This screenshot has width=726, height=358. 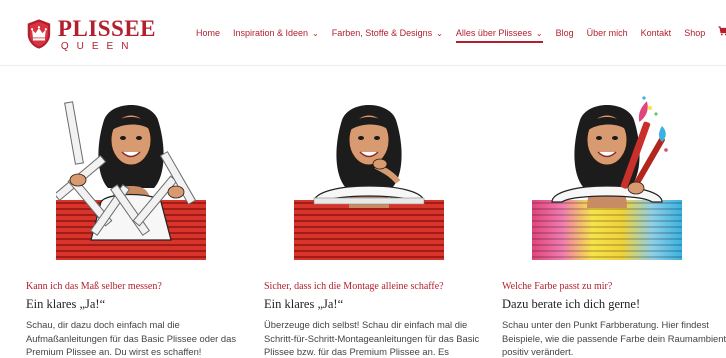 What do you see at coordinates (98, 46) in the screenshot?
I see `brand-subtitle: QUEEN` at bounding box center [98, 46].